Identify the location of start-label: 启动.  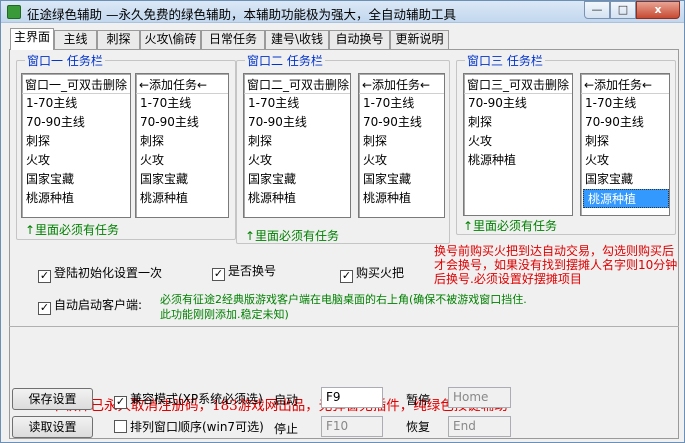
(286, 400).